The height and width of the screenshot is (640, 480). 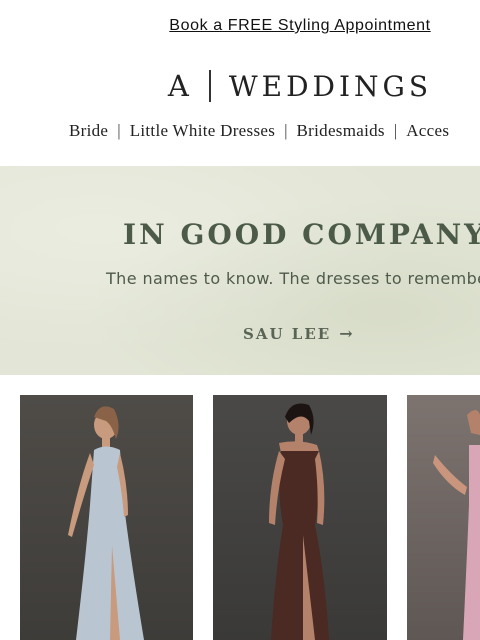 What do you see at coordinates (88, 131) in the screenshot?
I see `nav-item-bride: Bride` at bounding box center [88, 131].